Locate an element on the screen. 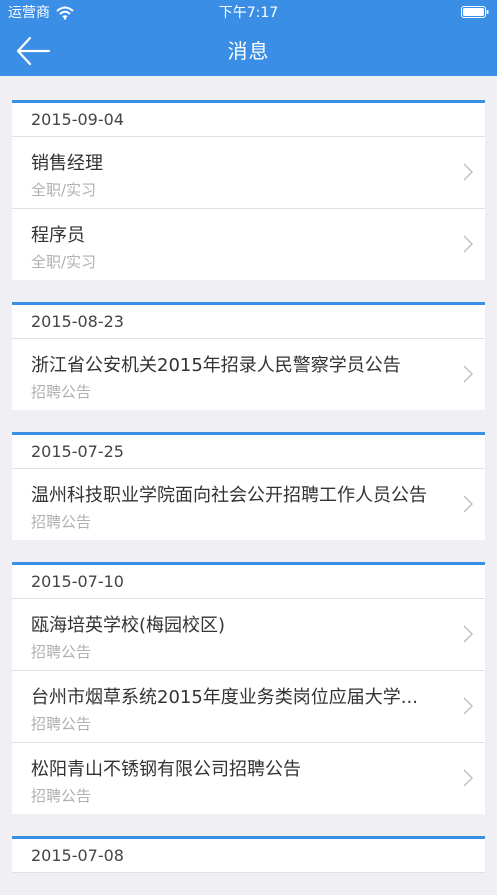 Image resolution: width=497 pixels, height=895 pixels. message-group: 2015-07-25 温州科技职业学院面向社会公开招聘工作人员公告 招聘公告 is located at coordinates (248, 486).